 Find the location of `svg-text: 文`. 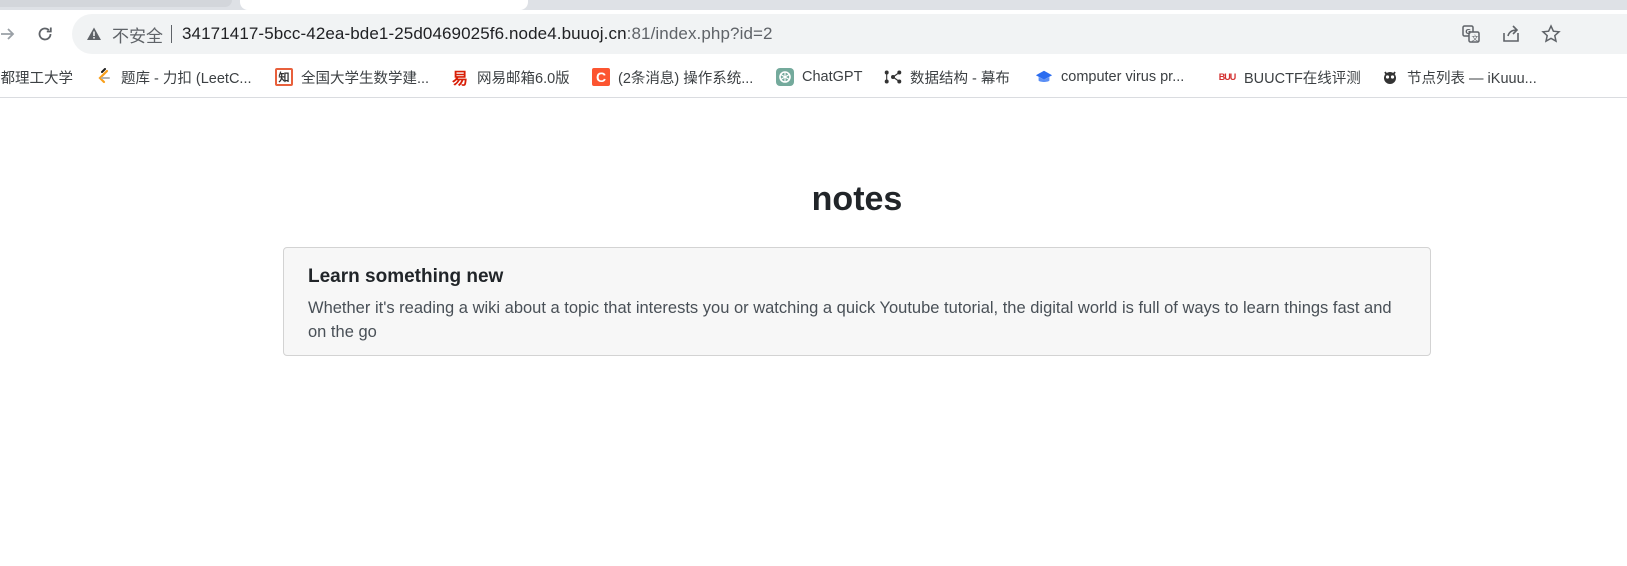

svg-text: 文 is located at coordinates (1475, 38).